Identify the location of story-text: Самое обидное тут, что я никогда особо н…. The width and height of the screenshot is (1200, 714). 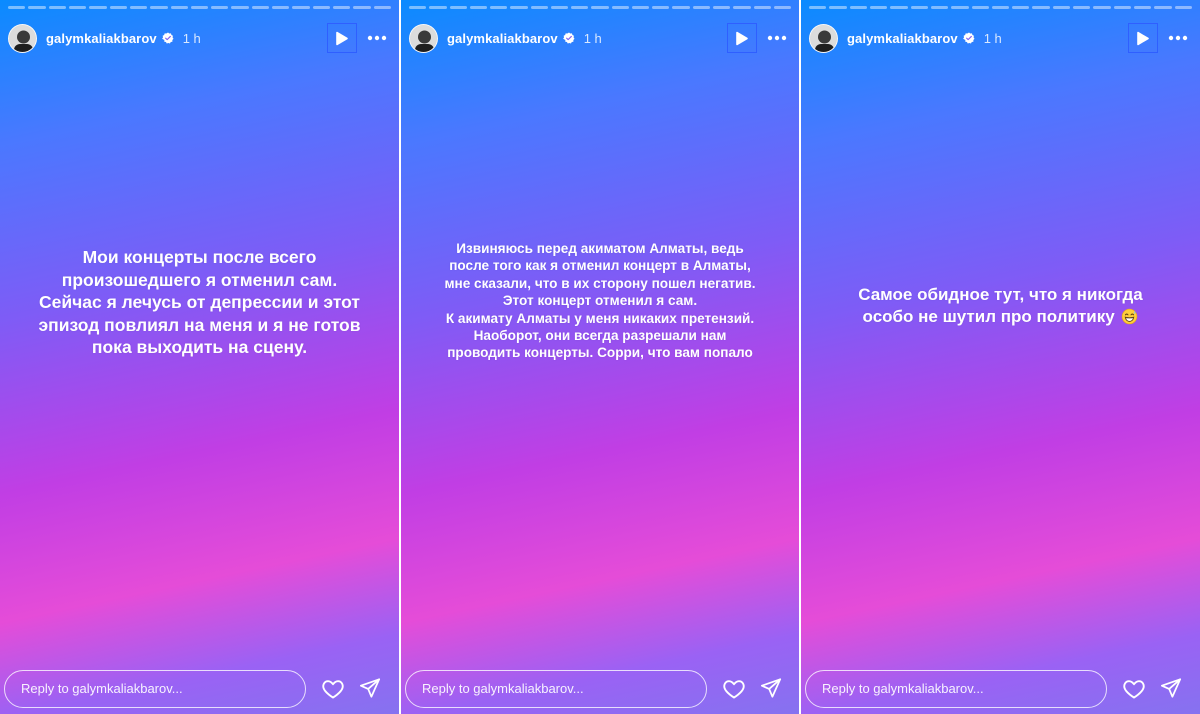
(1000, 305).